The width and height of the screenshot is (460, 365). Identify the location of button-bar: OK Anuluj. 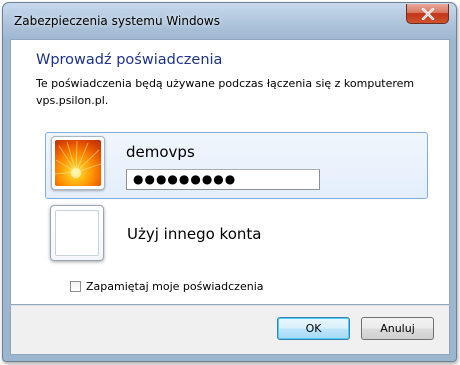
(230, 330).